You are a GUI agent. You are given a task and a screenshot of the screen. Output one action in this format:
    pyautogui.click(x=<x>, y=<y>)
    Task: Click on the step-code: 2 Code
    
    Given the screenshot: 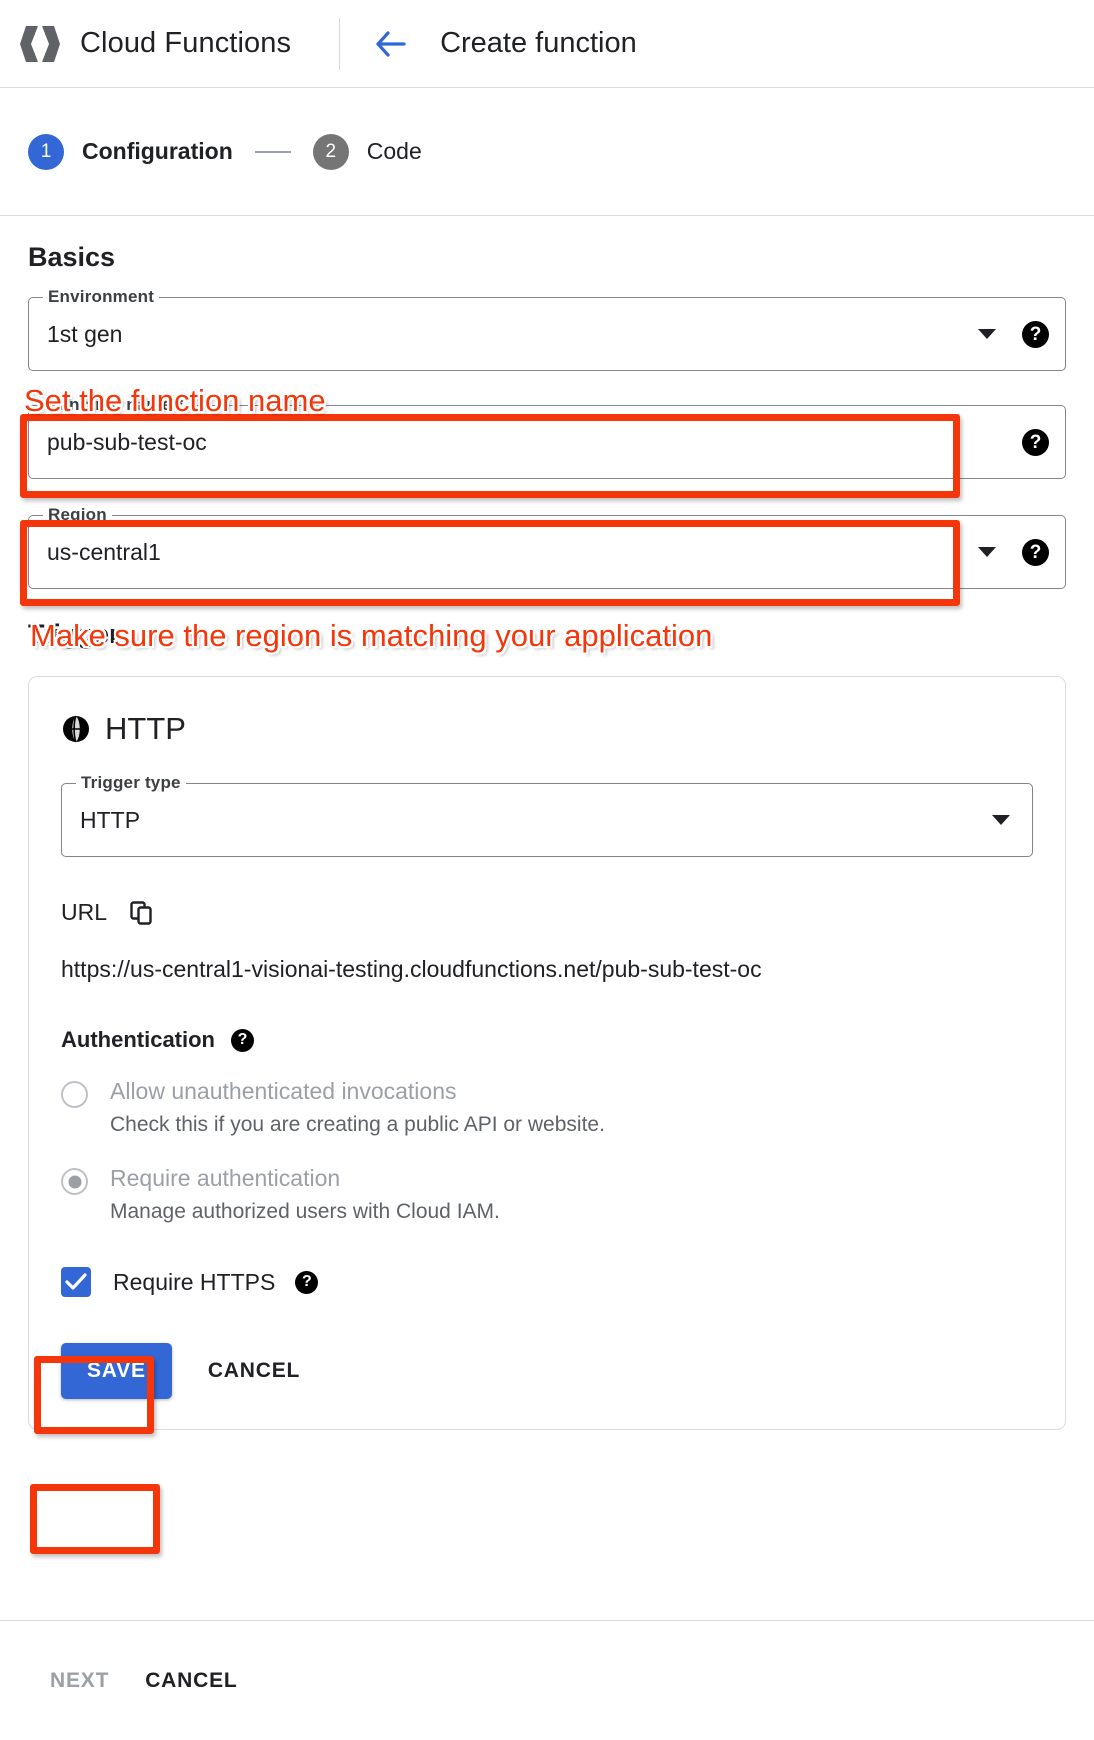 What is the action you would take?
    pyautogui.click(x=367, y=151)
    